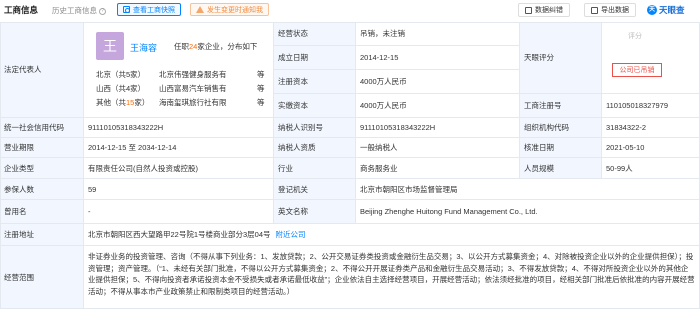 The width and height of the screenshot is (700, 309). I want to click on region-company-link: 北京伟强健身服务有, so click(193, 74).